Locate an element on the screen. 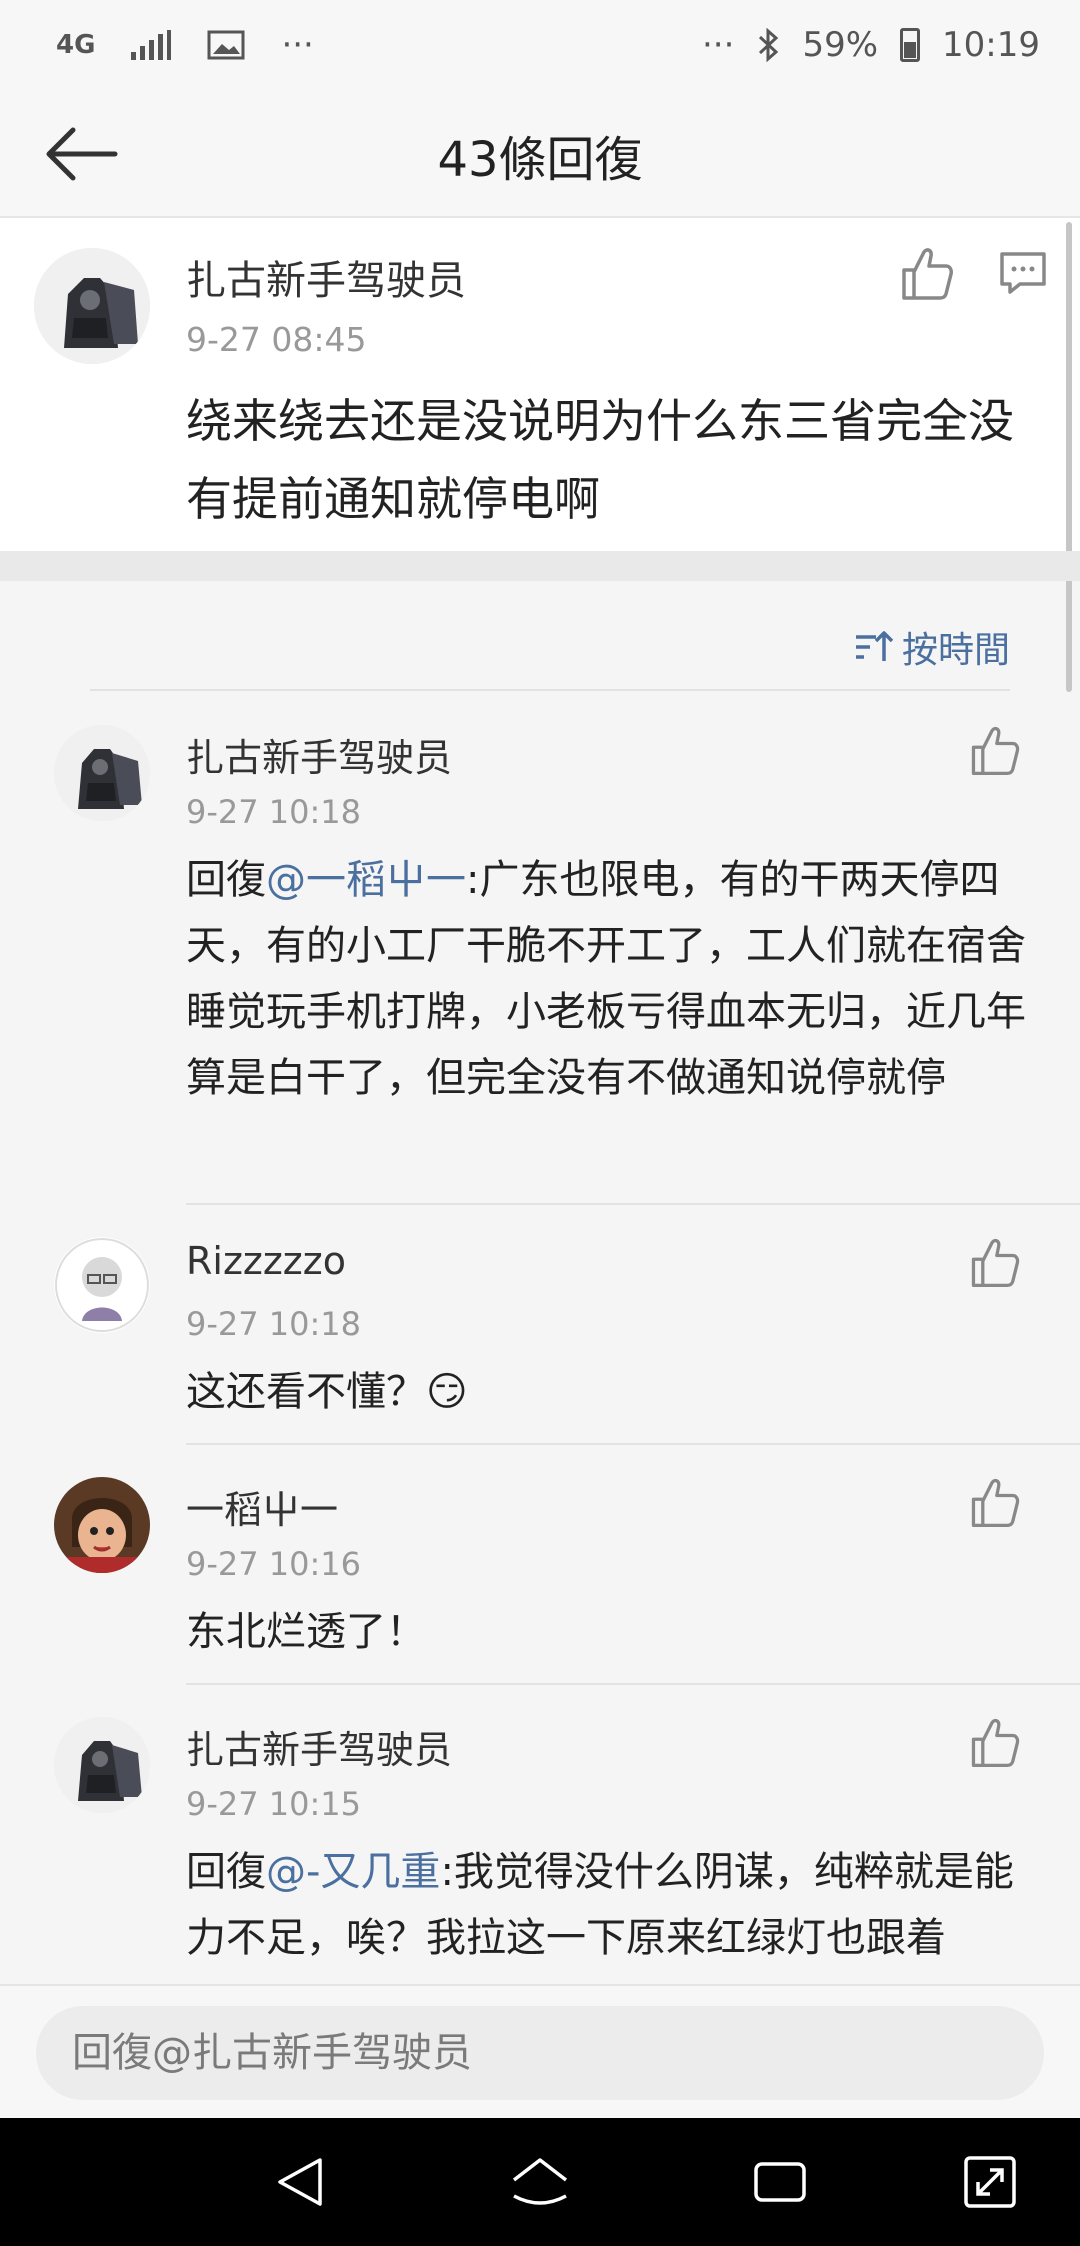 Image resolution: width=1080 pixels, height=2246 pixels. status-bar: 4G ··· ··· 59% 10:19 is located at coordinates (540, 45).